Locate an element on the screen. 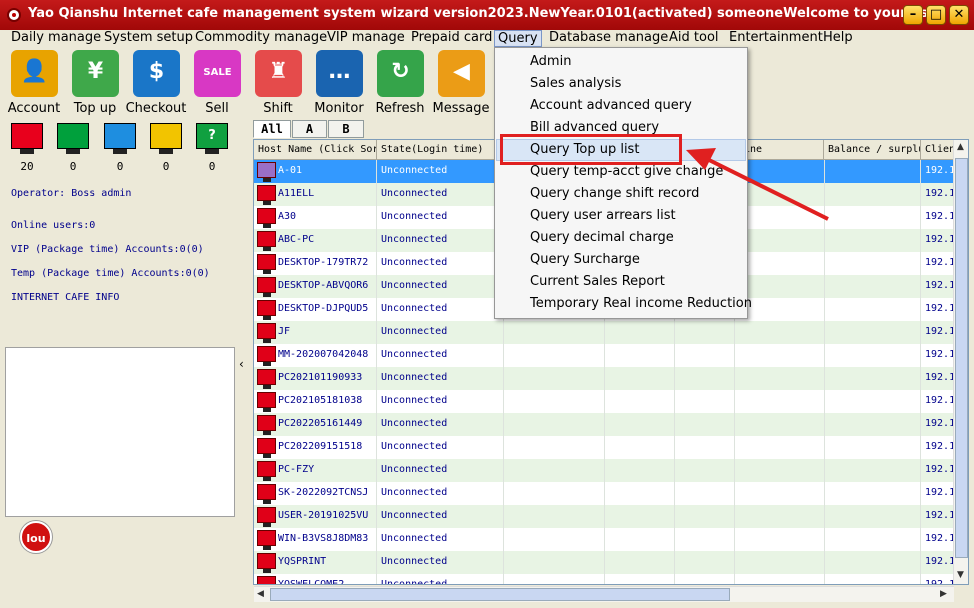 The height and width of the screenshot is (608, 974). menu-item-query-surcharge: Query Surcharge is located at coordinates (621, 260).